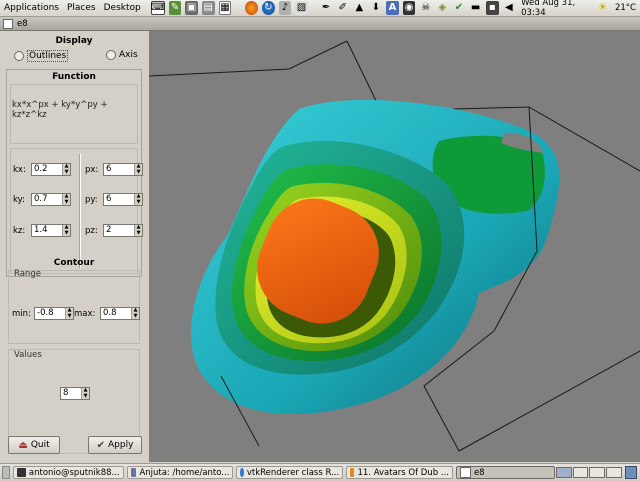 The image size is (640, 481). Describe the element at coordinates (352, 472) in the screenshot. I see `music-task-icon` at that location.